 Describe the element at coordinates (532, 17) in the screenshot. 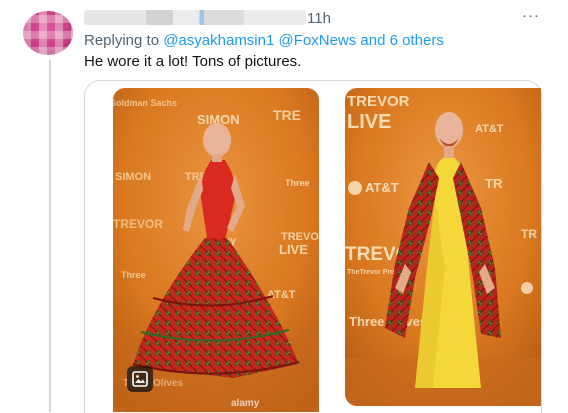

I see `more-dots-icon: ···` at that location.